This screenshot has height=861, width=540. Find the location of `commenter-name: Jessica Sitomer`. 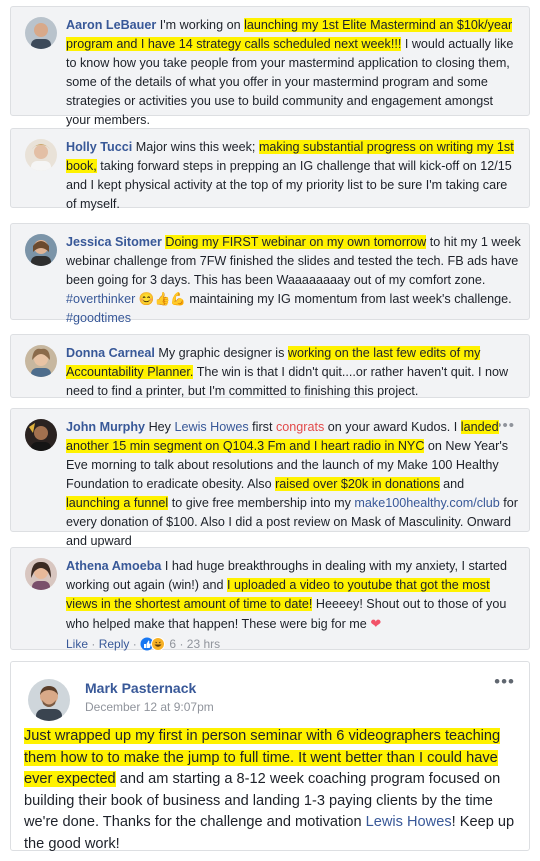

commenter-name: Jessica Sitomer is located at coordinates (114, 242).